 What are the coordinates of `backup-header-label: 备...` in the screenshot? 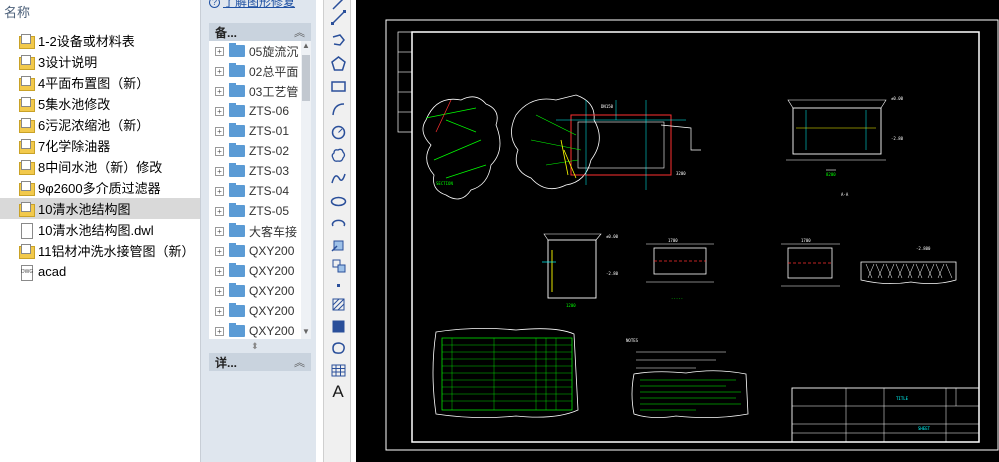 It's located at (226, 32).